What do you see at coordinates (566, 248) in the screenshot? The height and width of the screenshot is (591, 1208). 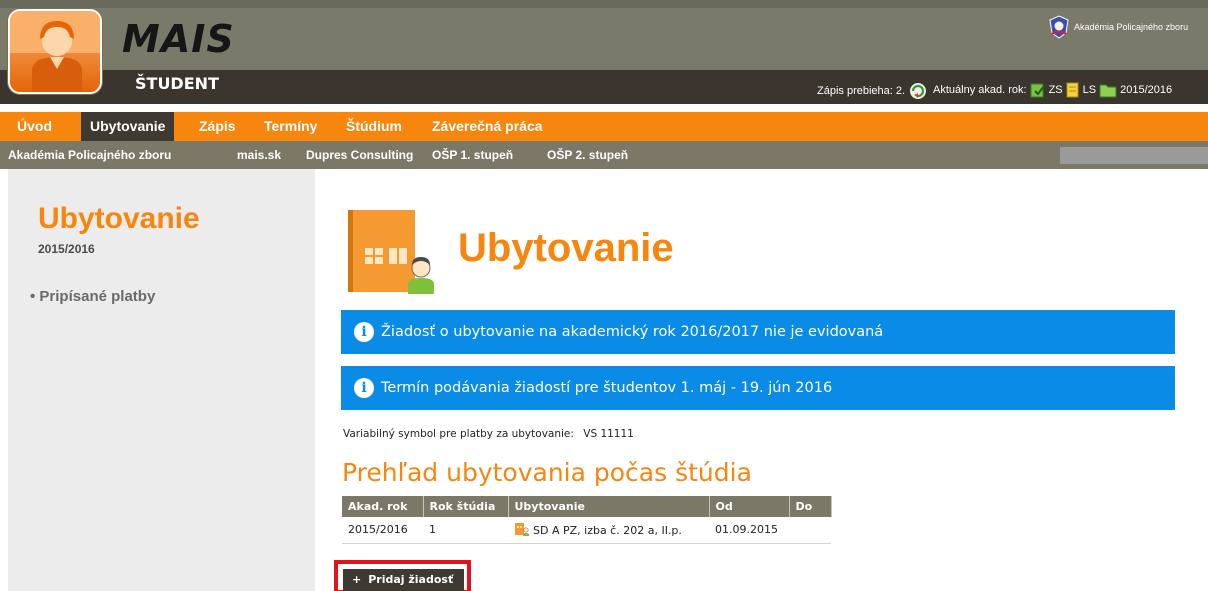 I see `page-title: Ubytovanie` at bounding box center [566, 248].